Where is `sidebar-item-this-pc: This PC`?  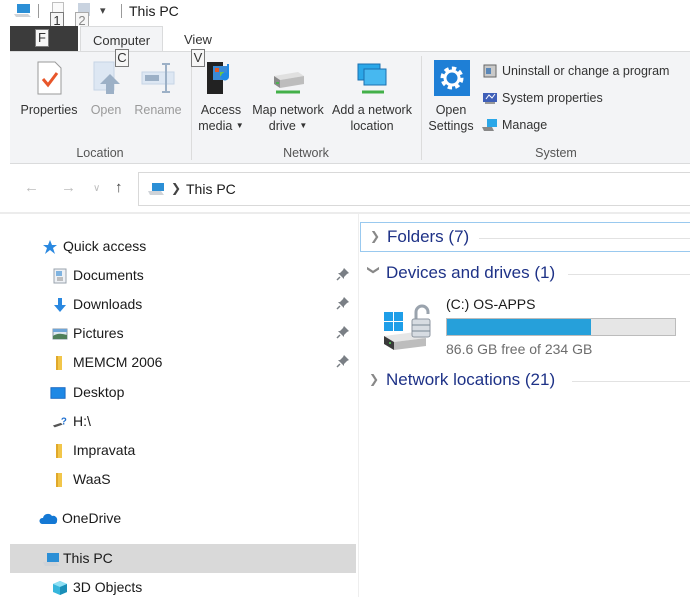 sidebar-item-this-pc: This PC is located at coordinates (183, 558).